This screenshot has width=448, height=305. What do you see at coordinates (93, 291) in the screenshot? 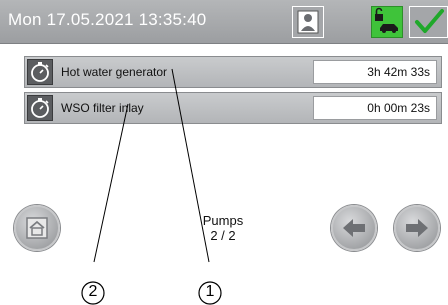
I see `callout-number-2: 2` at bounding box center [93, 291].